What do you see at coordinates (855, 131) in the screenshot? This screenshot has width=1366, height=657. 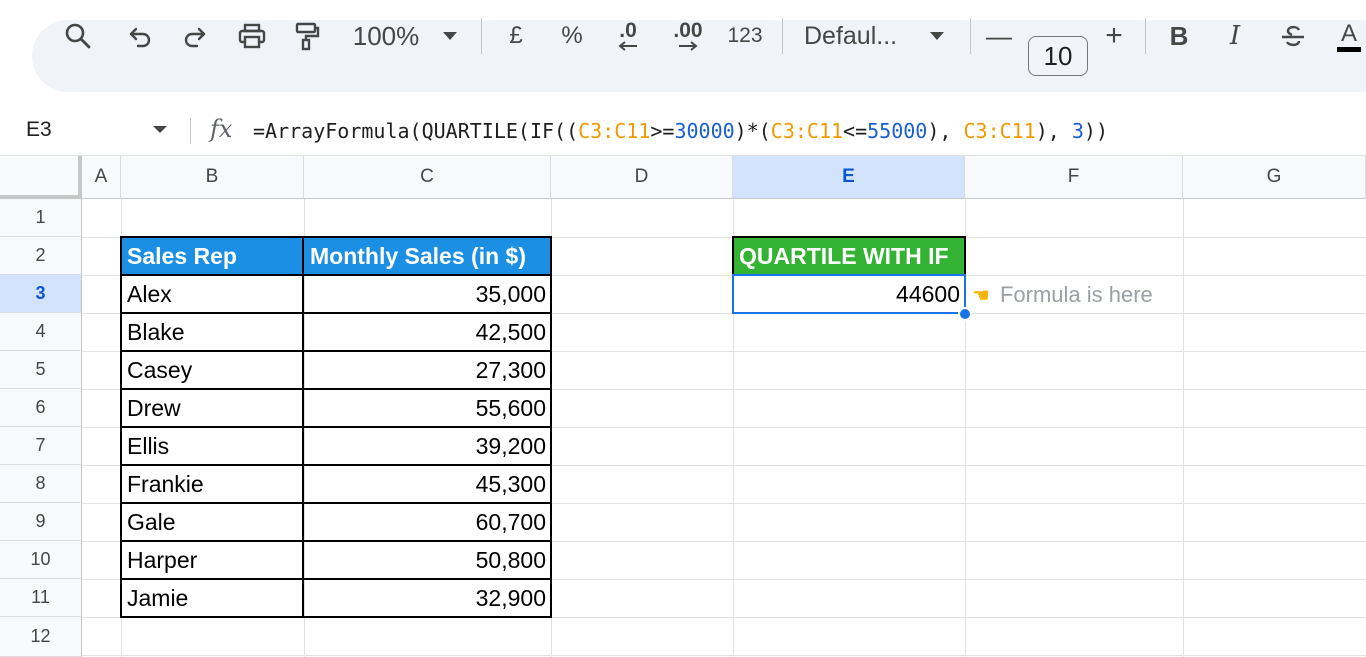 I see `formula-part: <=` at bounding box center [855, 131].